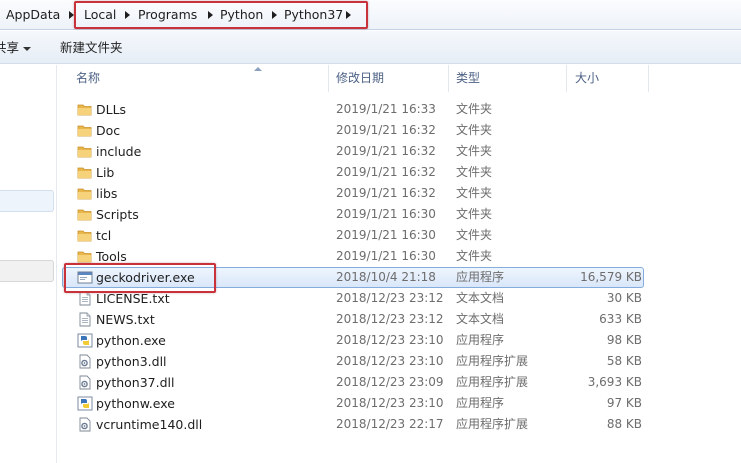  Describe the element at coordinates (119, 151) in the screenshot. I see `file-name: include` at that location.